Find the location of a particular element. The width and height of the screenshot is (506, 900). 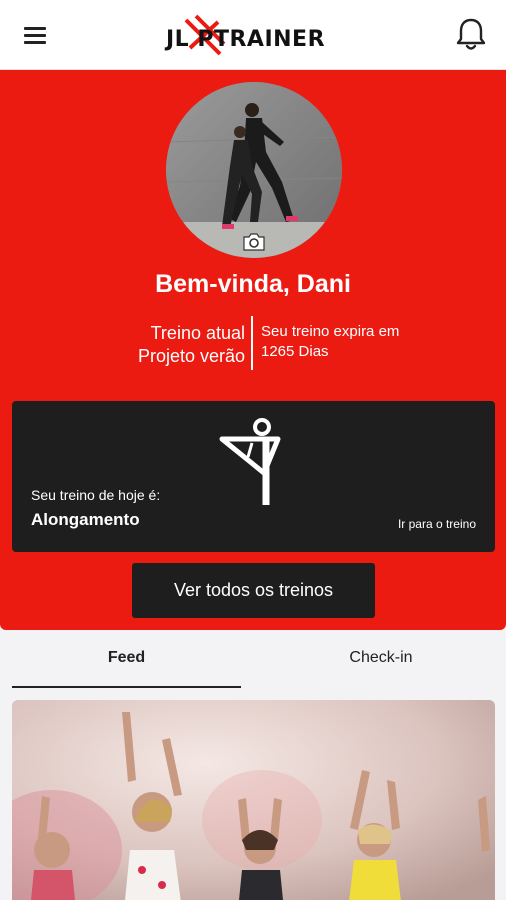

stretching-icon is located at coordinates (250, 461).